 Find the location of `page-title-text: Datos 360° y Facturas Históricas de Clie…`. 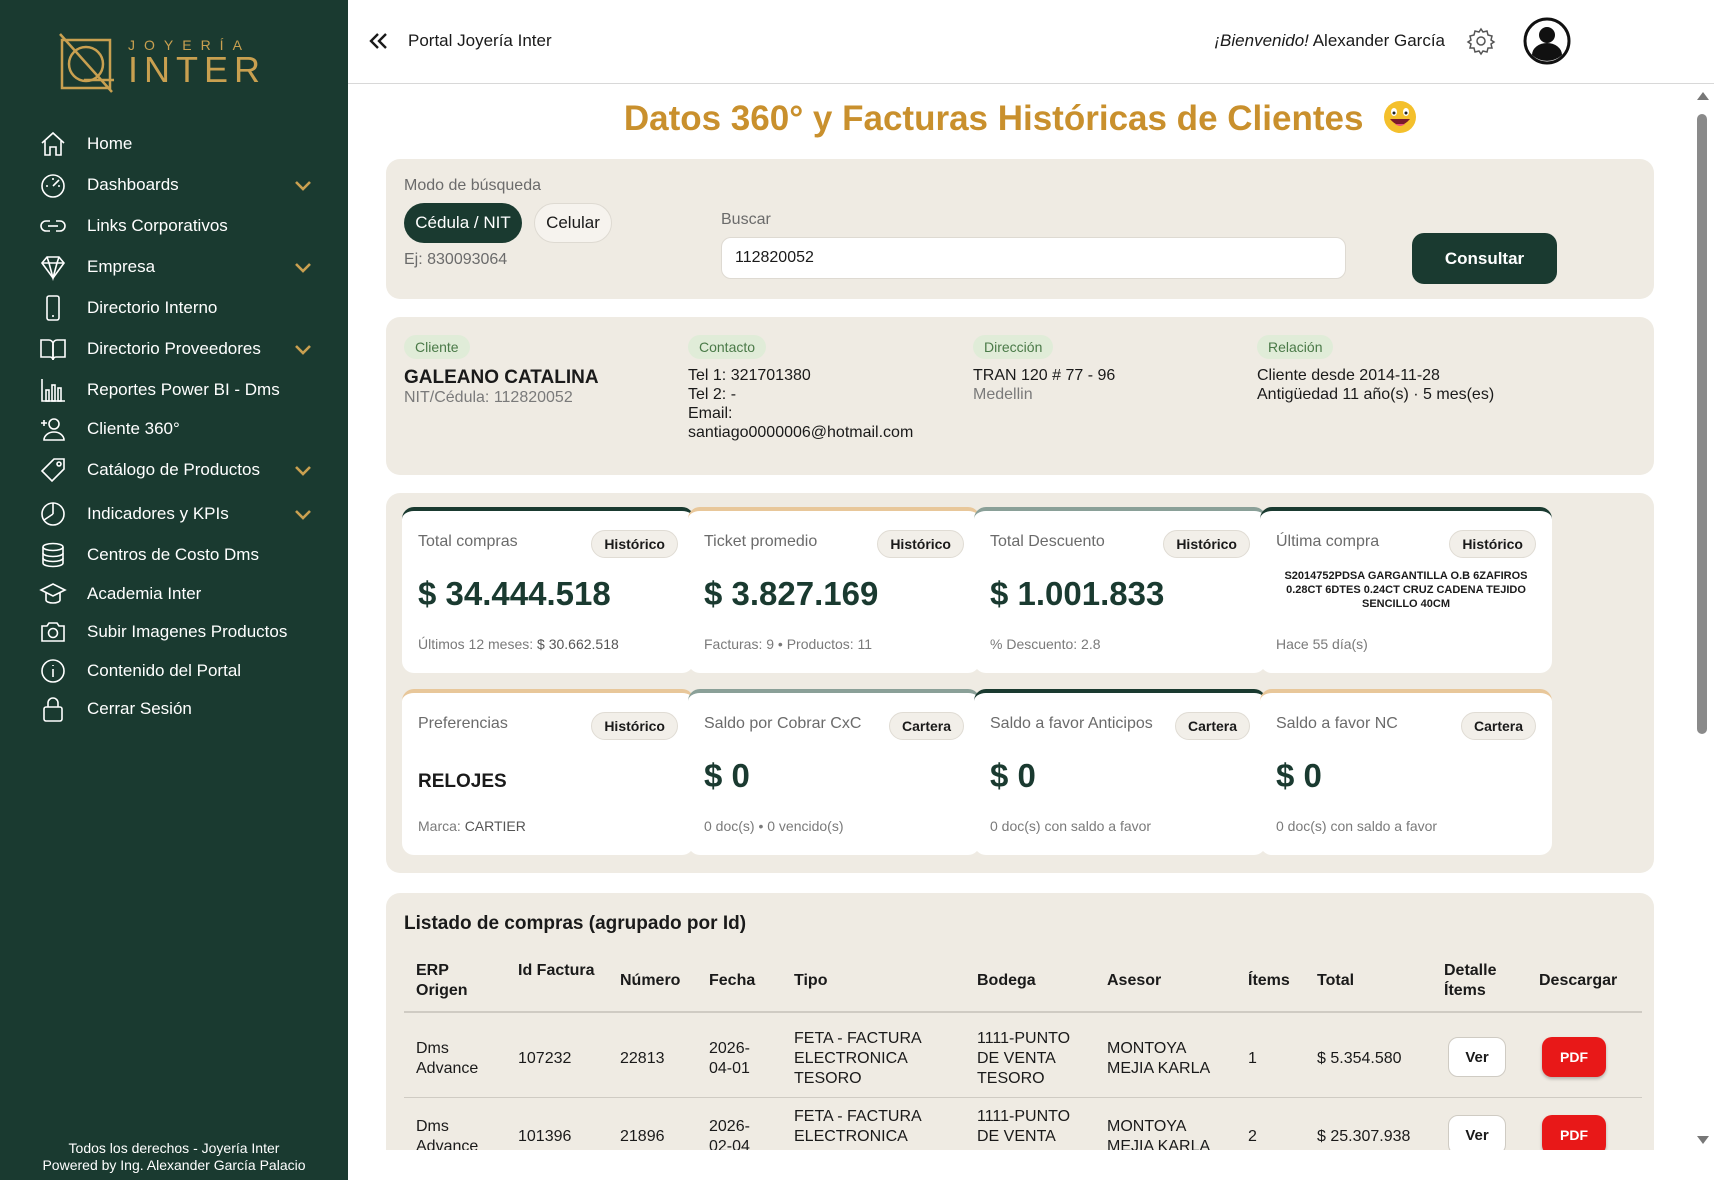

page-title-text: Datos 360° y Facturas Históricas de Clie… is located at coordinates (993, 118).